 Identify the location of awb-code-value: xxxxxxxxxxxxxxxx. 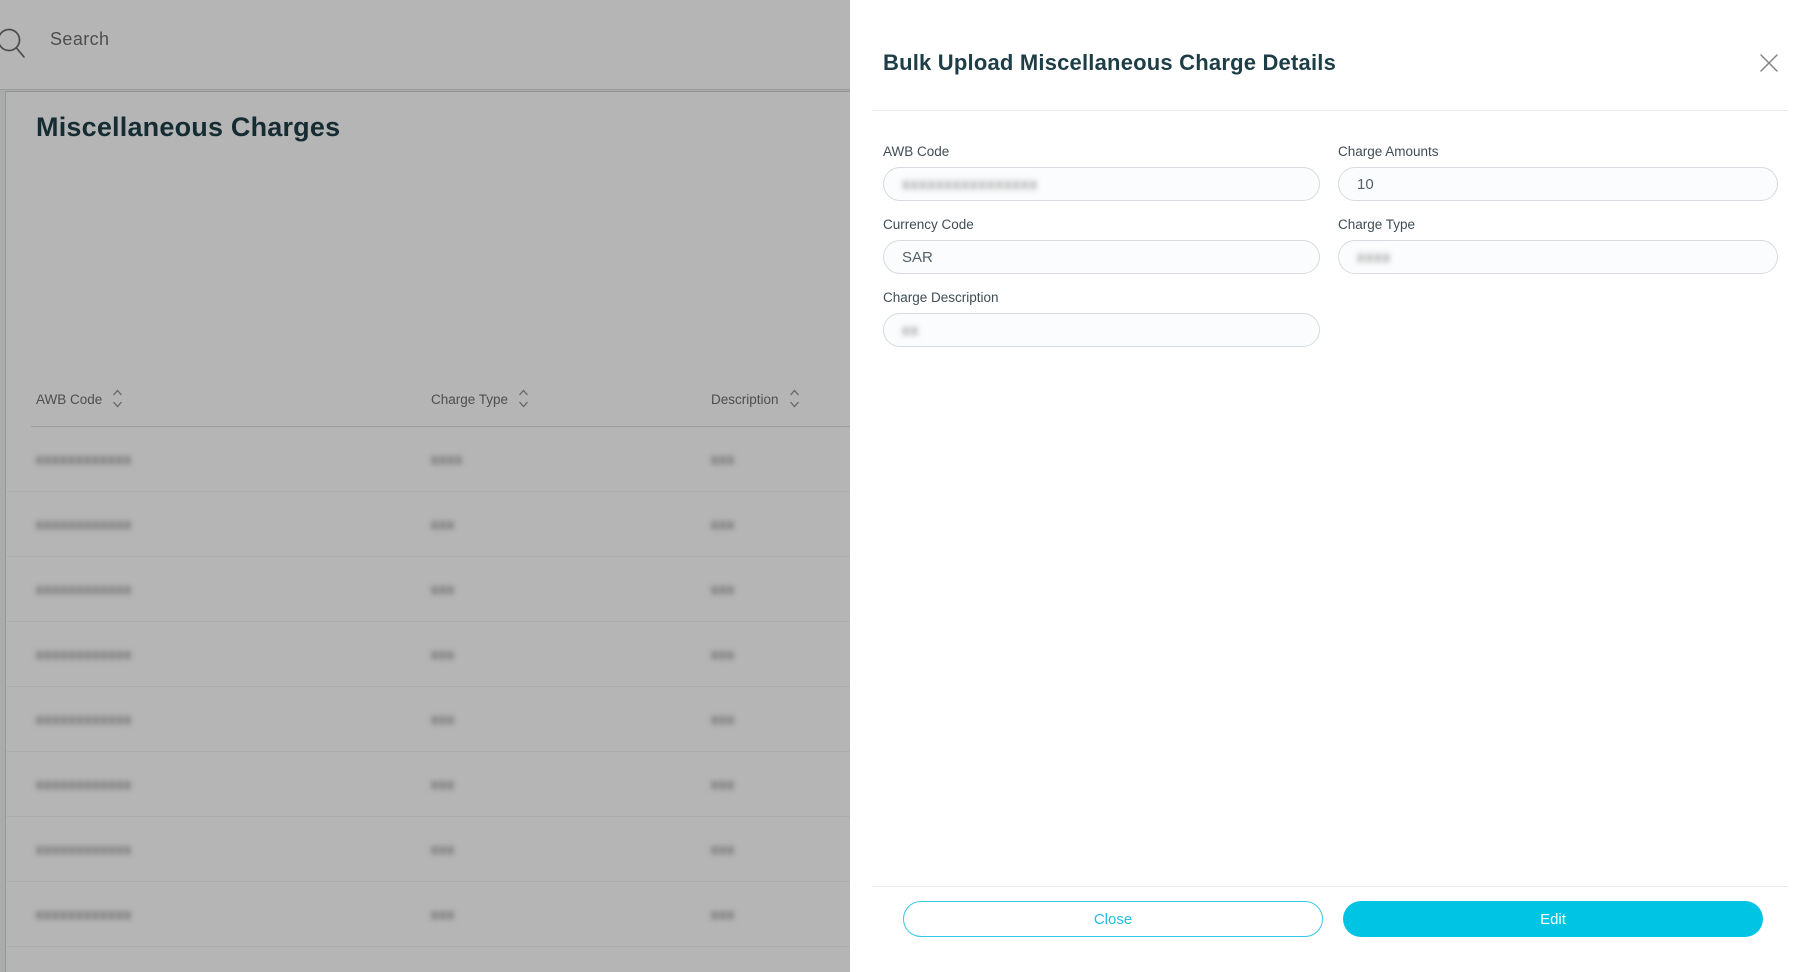
(970, 184).